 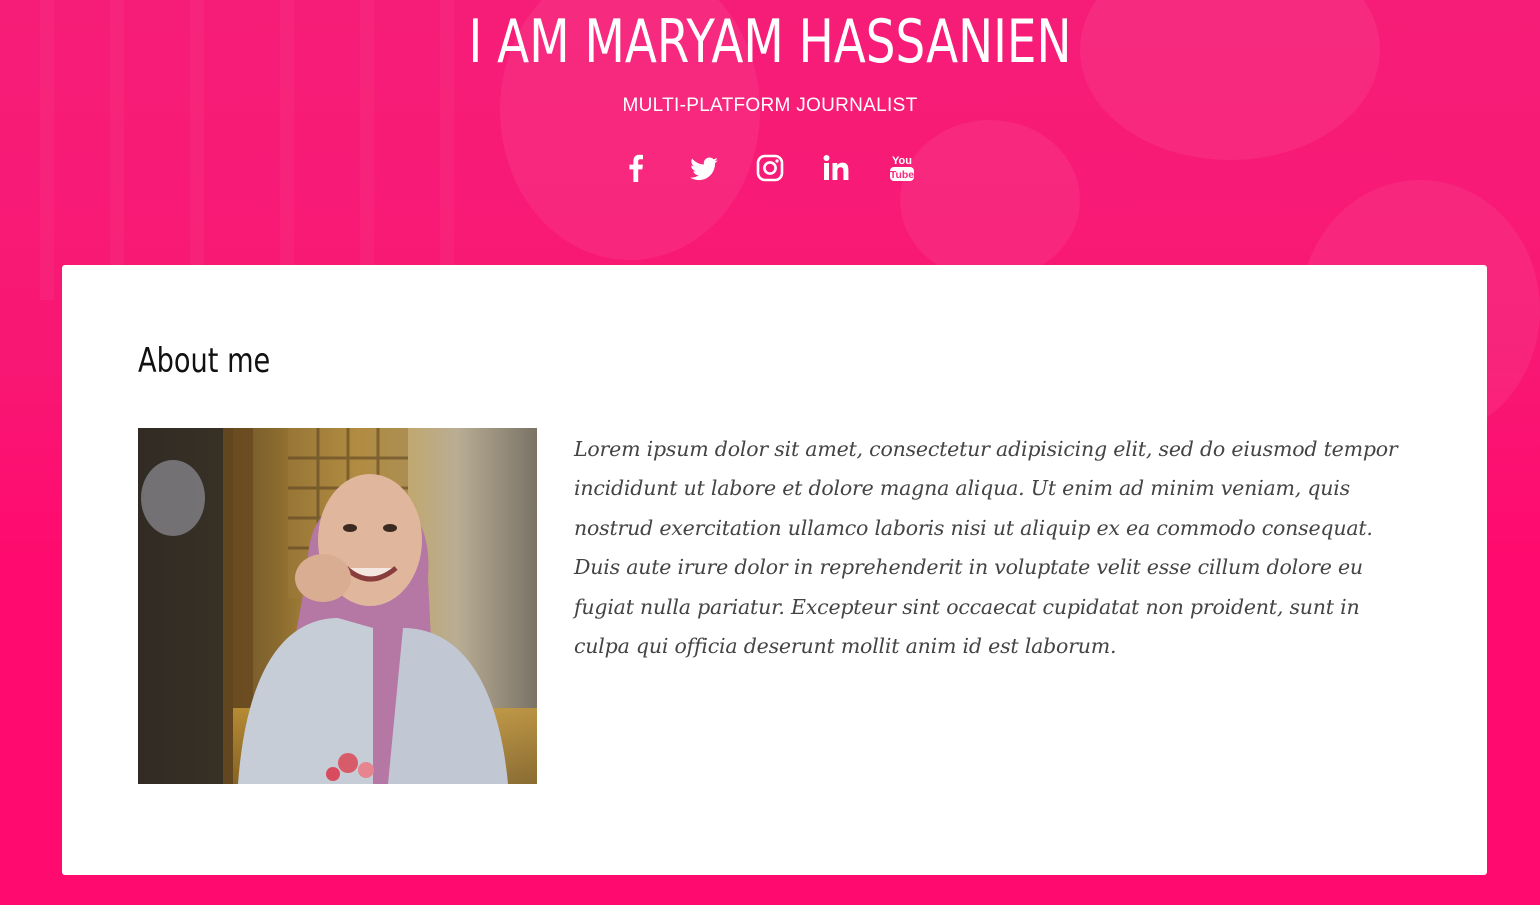 I want to click on svg-text: Tube, so click(x=902, y=175).